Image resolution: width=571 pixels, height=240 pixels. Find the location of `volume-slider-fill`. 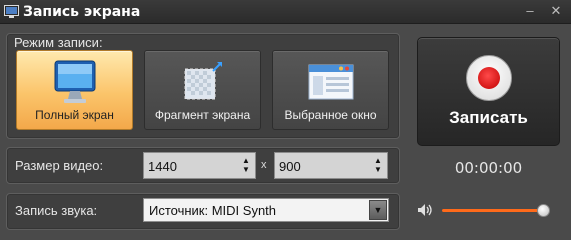

volume-slider-fill is located at coordinates (495, 210).